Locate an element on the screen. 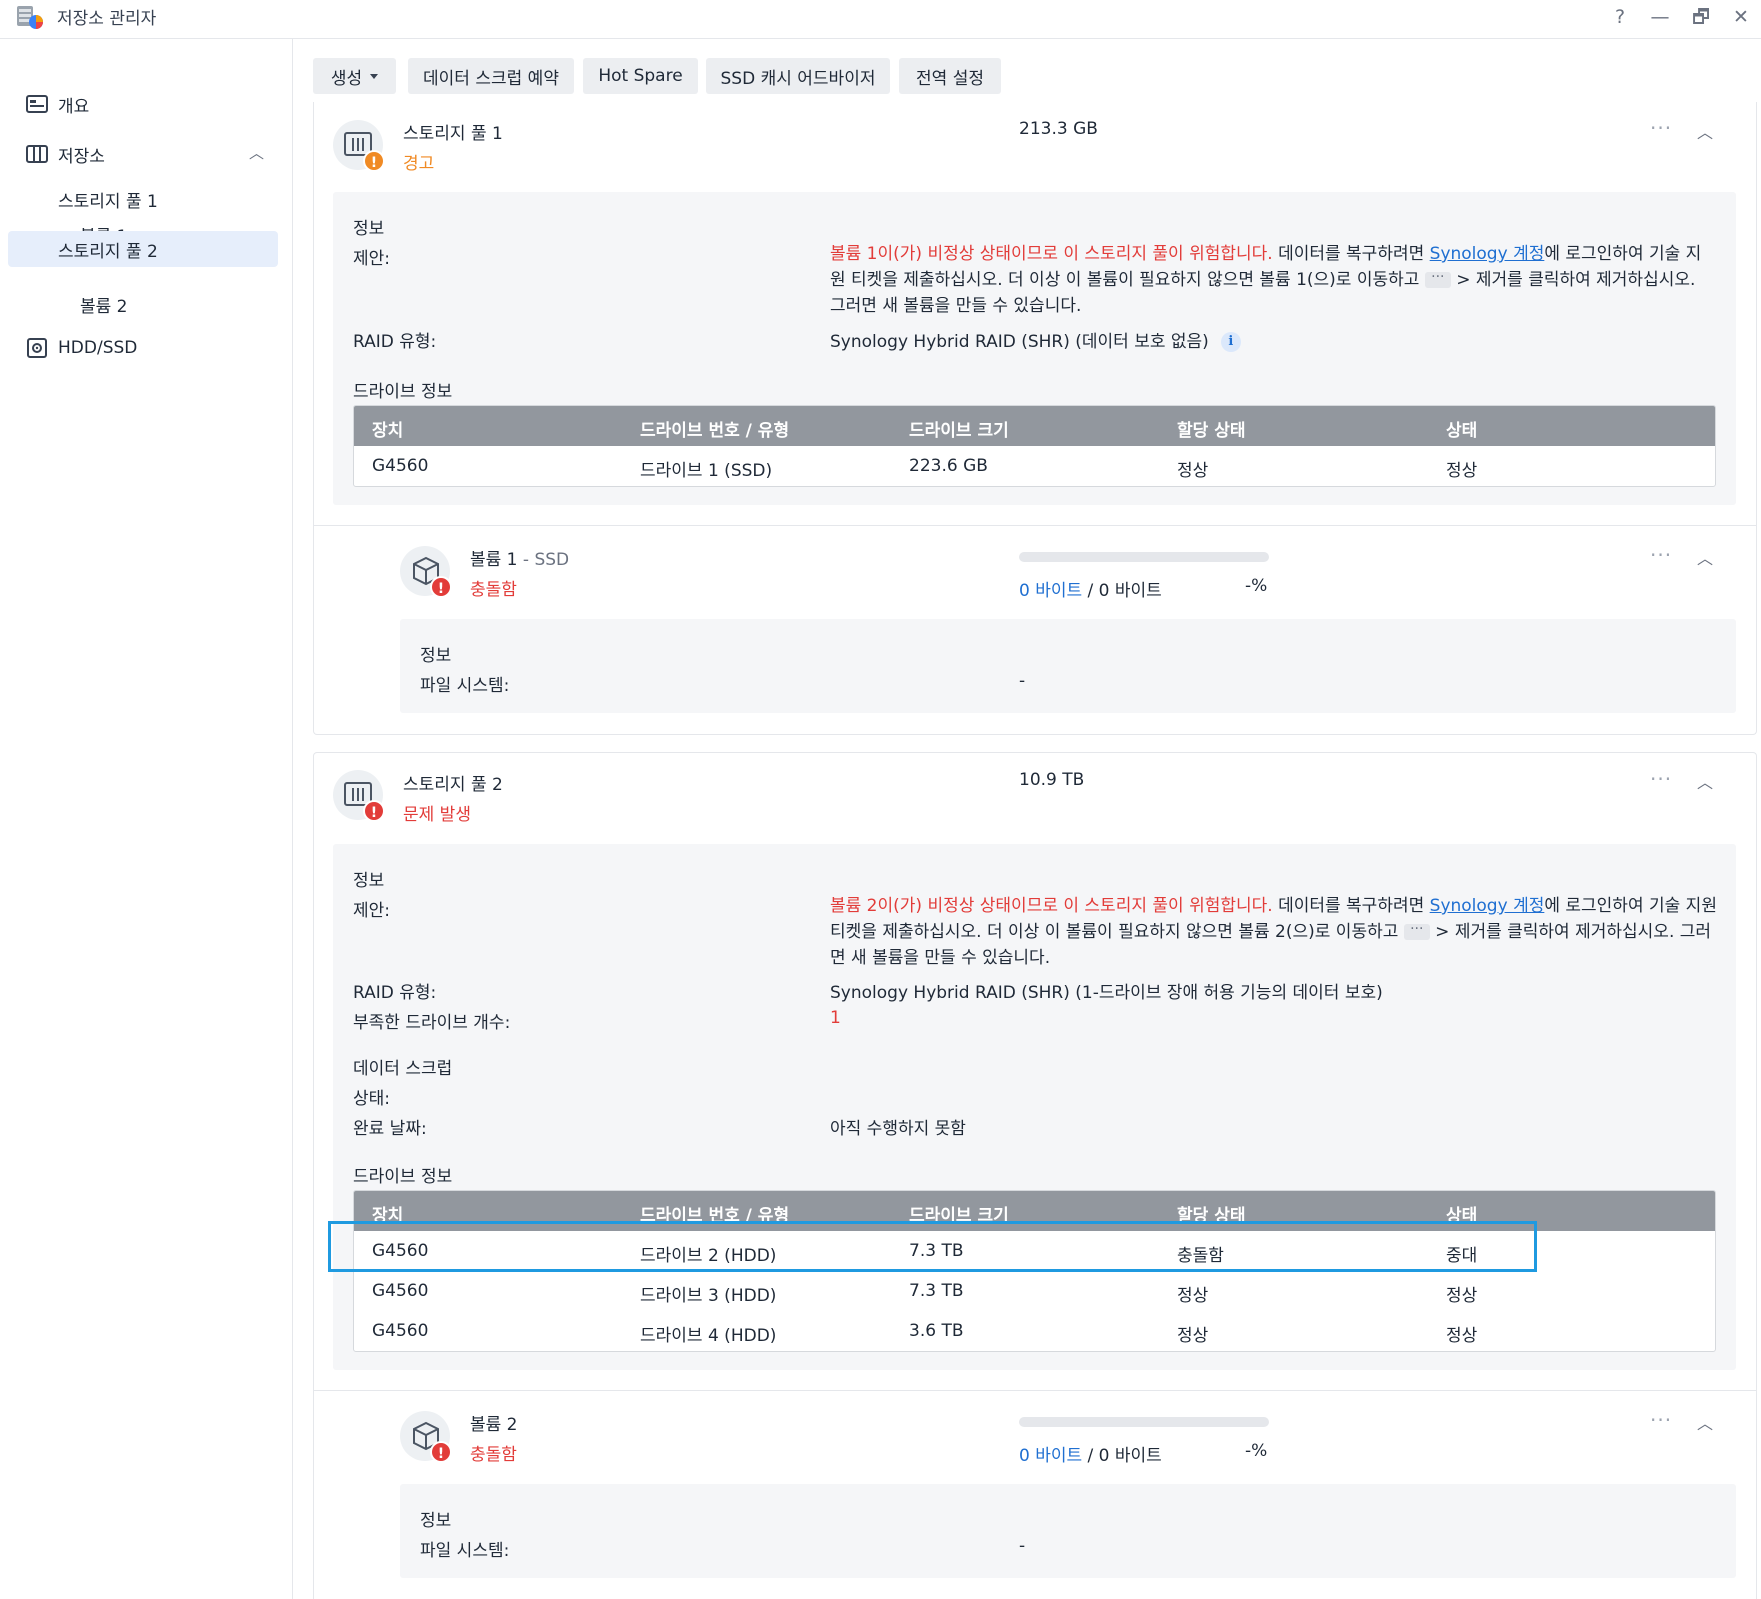 The width and height of the screenshot is (1761, 1599). create-button-label: 생성 is located at coordinates (346, 78).